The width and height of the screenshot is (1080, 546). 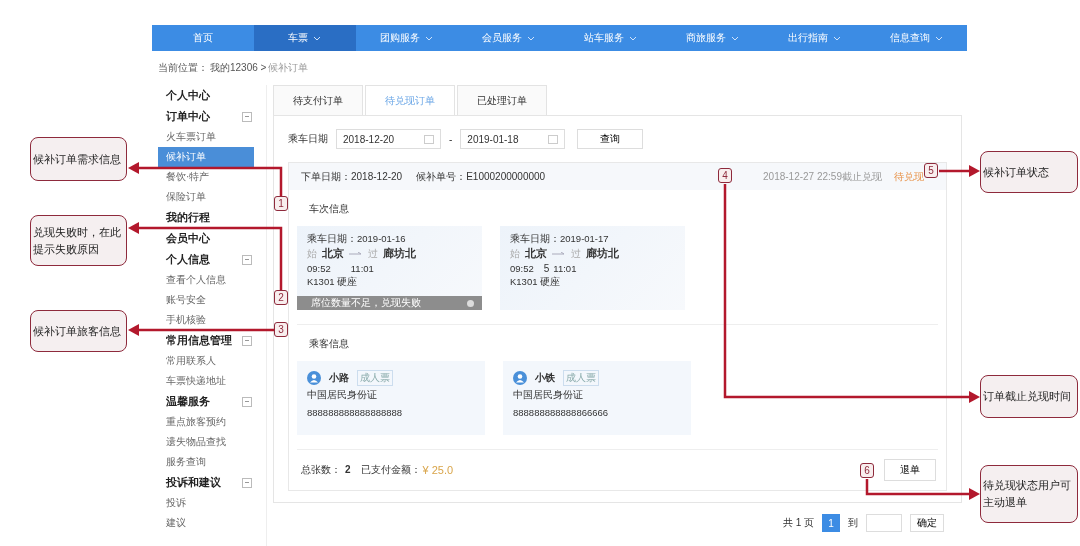 What do you see at coordinates (1029, 494) in the screenshot?
I see `annotation-callout: 待兑现状态用户可主动退单` at bounding box center [1029, 494].